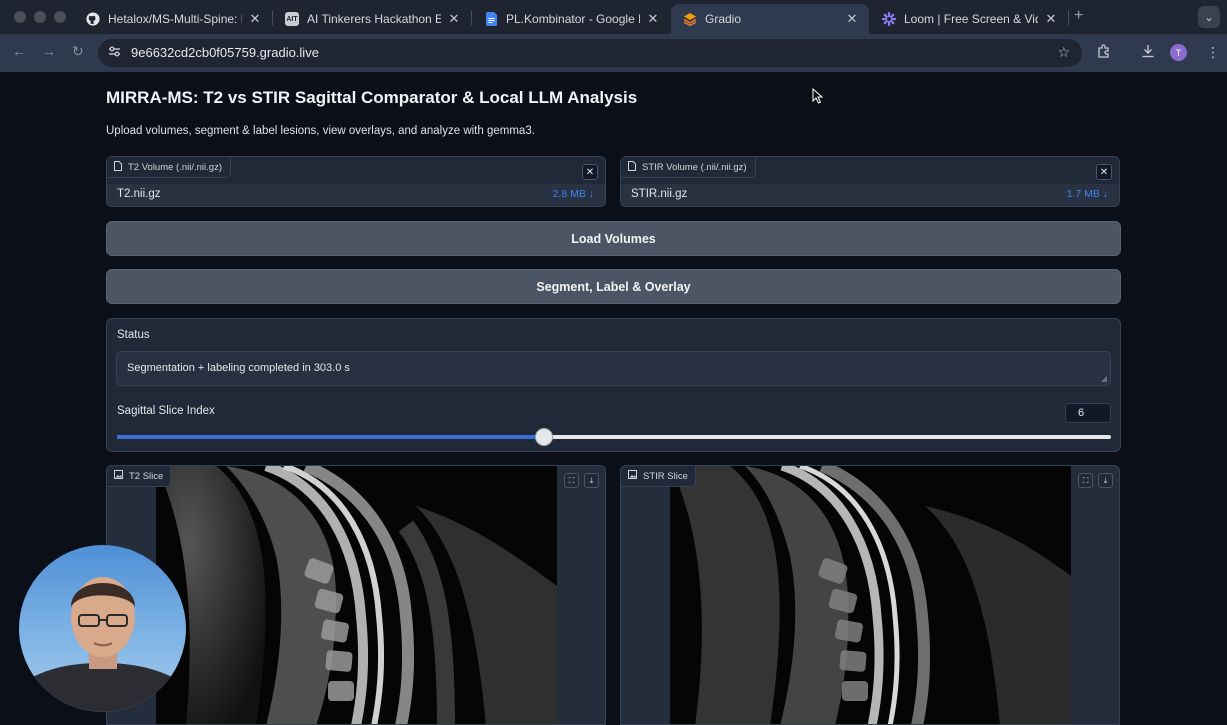 This screenshot has width=1227, height=725. What do you see at coordinates (694, 167) in the screenshot?
I see `label-text: STIR Volume (.nii/.nii.gz)` at bounding box center [694, 167].